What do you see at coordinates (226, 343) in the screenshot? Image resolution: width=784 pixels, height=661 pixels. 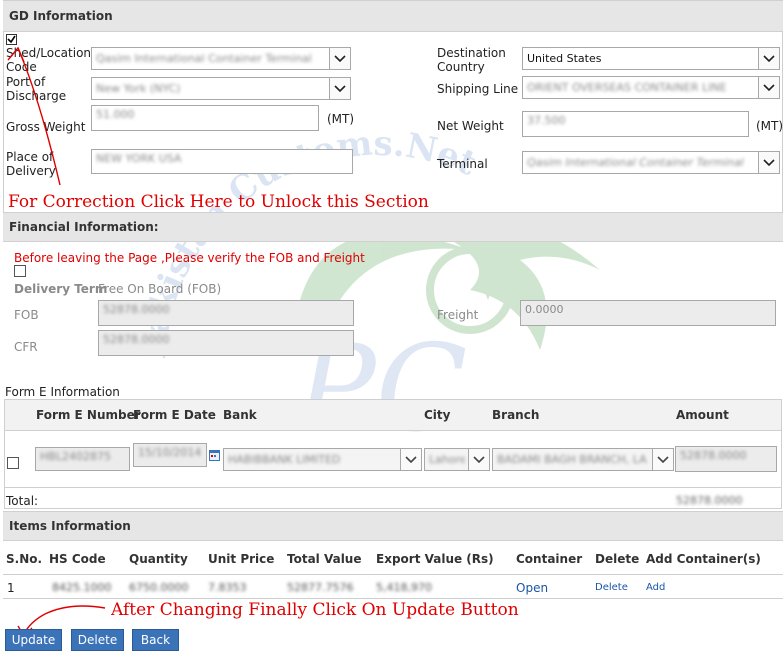 I see `cfr-input: 52878.0000` at bounding box center [226, 343].